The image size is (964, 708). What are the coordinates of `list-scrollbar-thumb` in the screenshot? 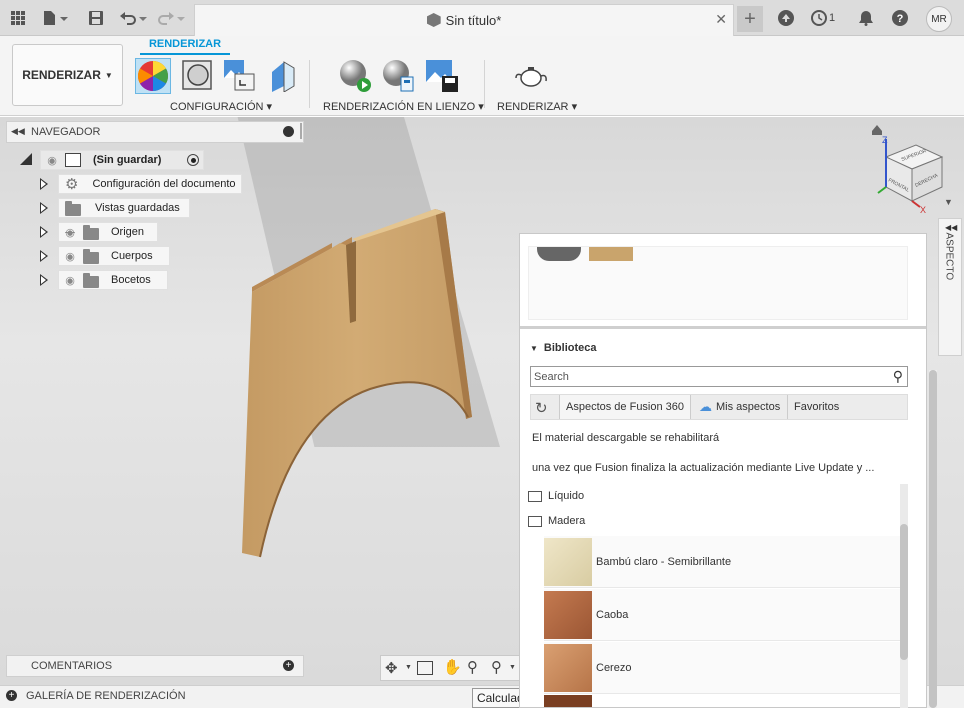 It's located at (904, 592).